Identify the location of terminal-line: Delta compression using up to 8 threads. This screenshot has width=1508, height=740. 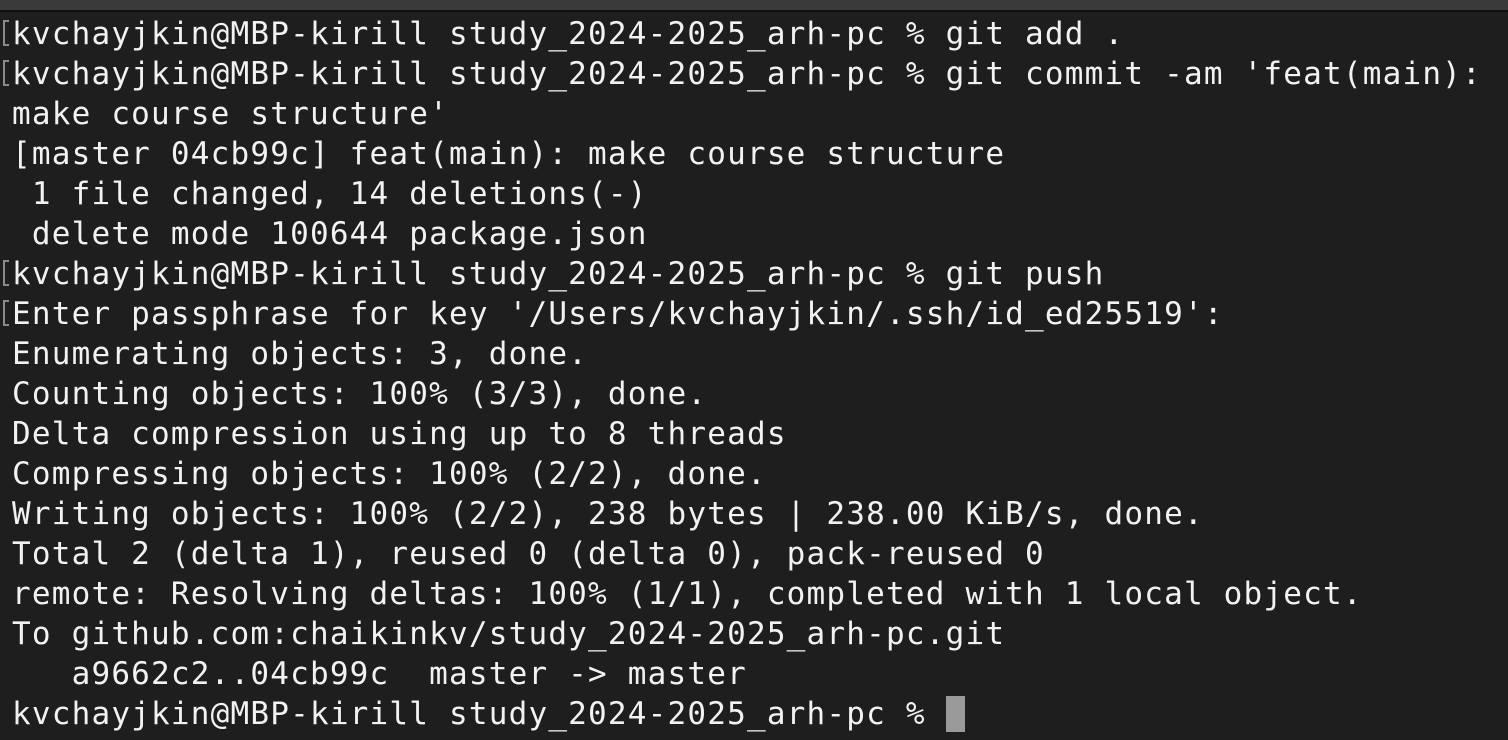
(757, 434).